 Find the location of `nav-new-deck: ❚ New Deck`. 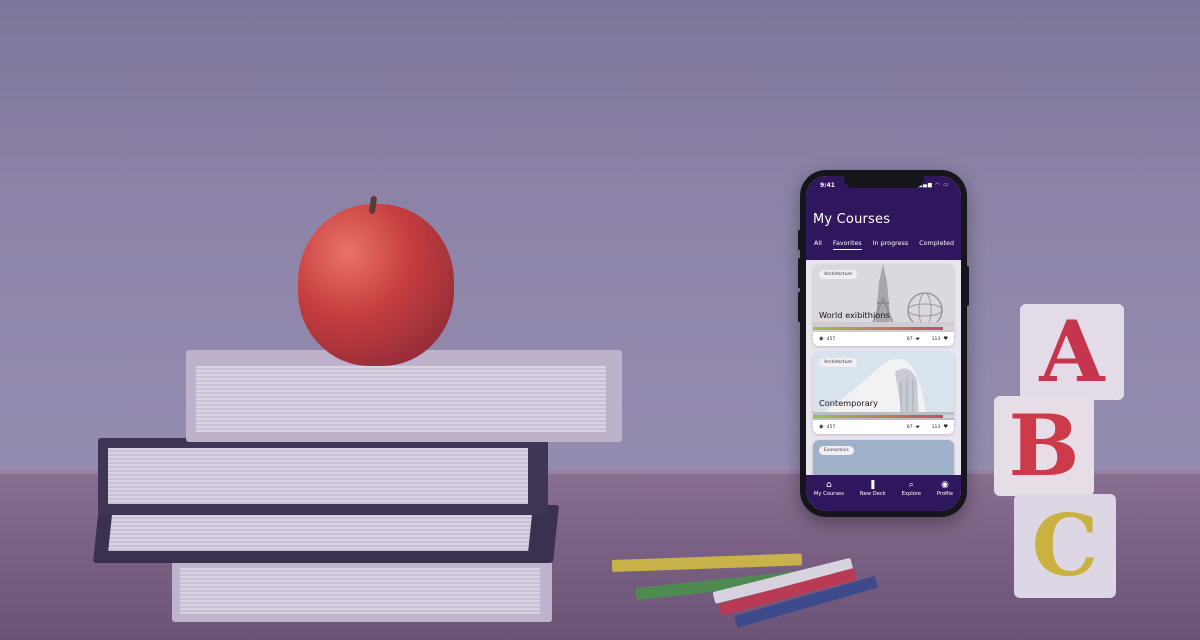

nav-new-deck: ❚ New Deck is located at coordinates (873, 488).